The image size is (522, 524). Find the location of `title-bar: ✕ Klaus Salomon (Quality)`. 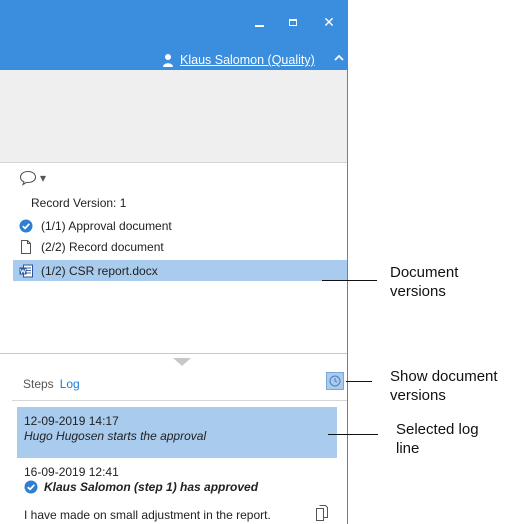

title-bar: ✕ Klaus Salomon (Quality) is located at coordinates (173, 35).